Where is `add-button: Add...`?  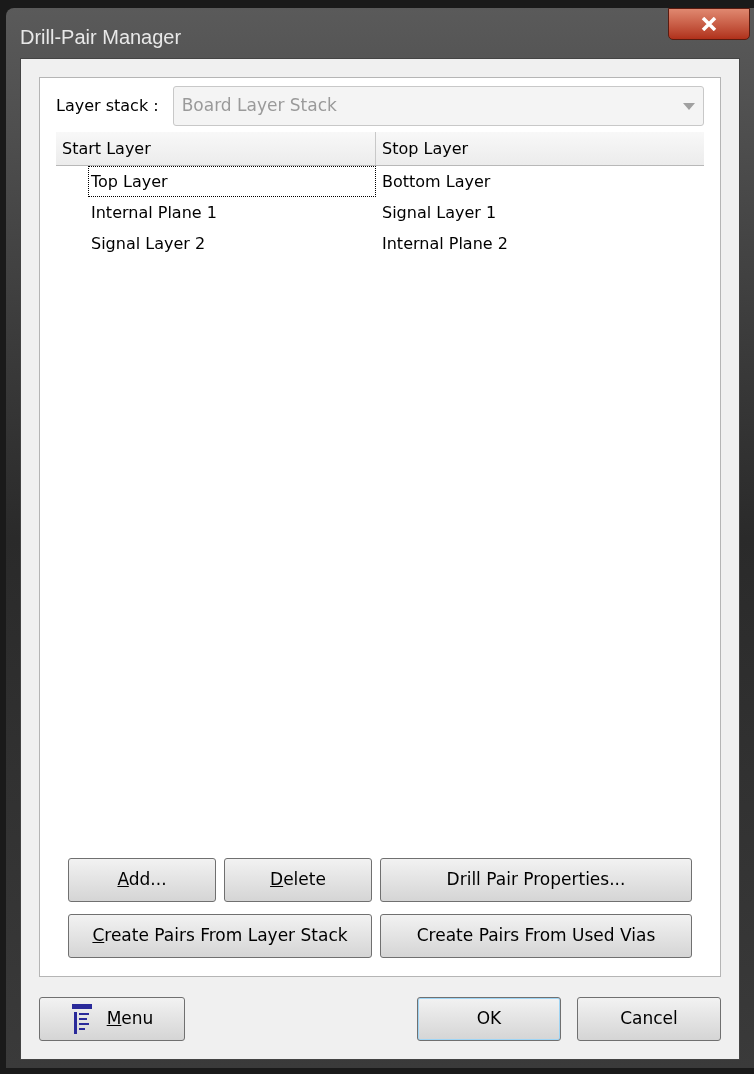
add-button: Add... is located at coordinates (142, 880).